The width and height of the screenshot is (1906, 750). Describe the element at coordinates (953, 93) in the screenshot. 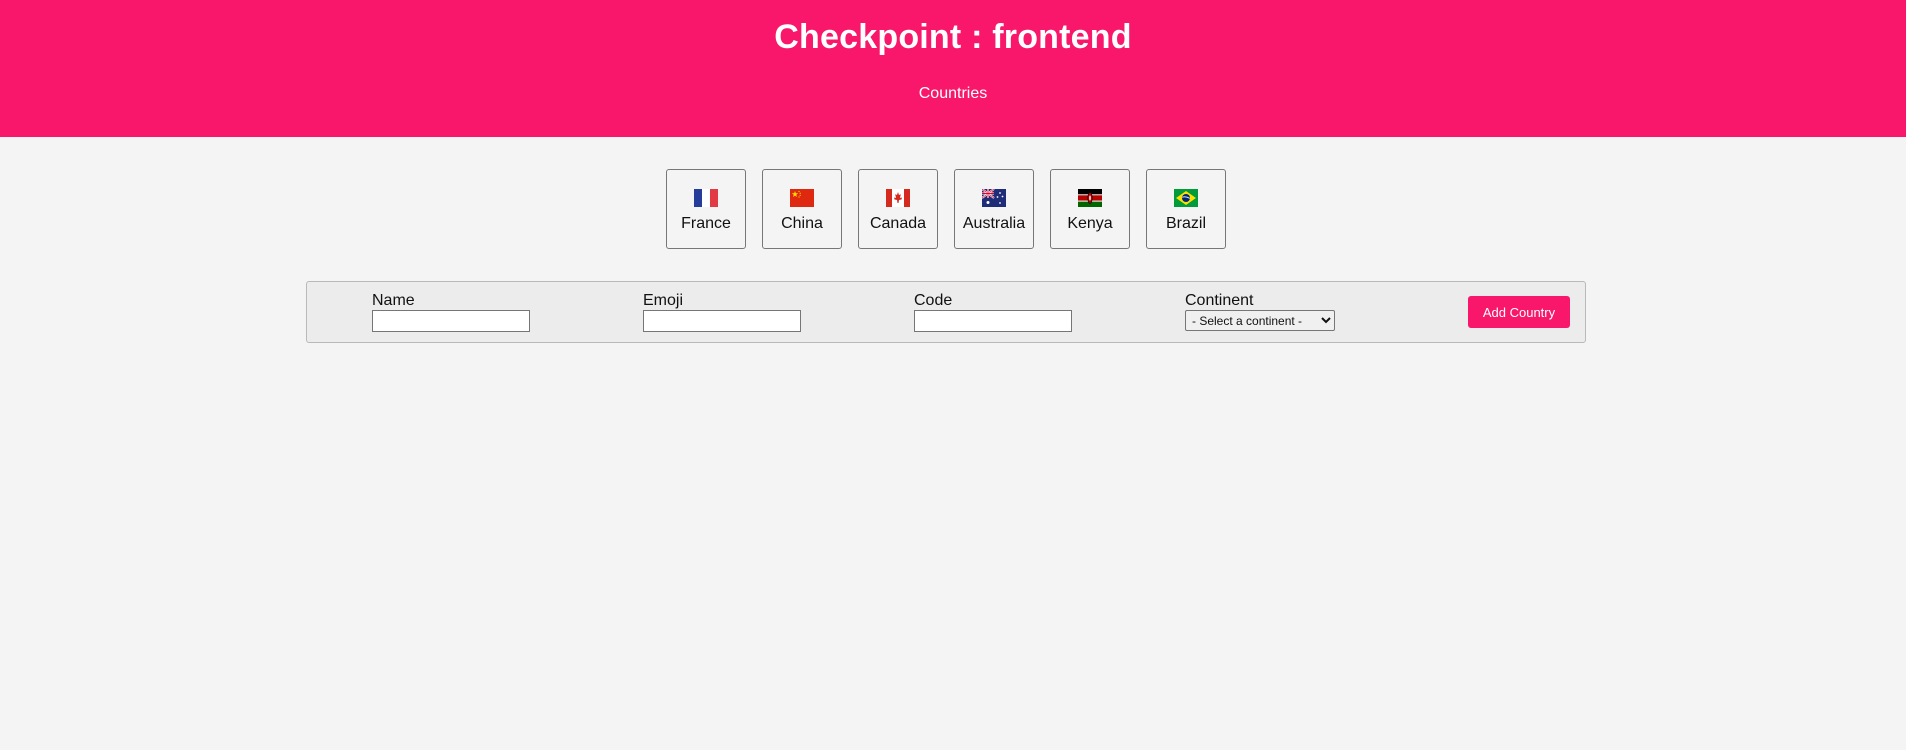

I see `page-subtitle: Countries` at that location.